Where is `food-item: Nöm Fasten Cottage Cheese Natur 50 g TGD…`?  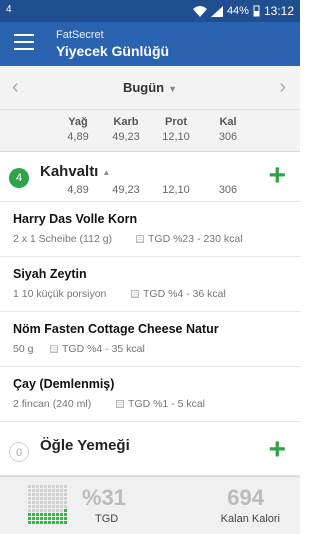 food-item: Nöm Fasten Cottage Cheese Natur 50 g TGD… is located at coordinates (150, 339).